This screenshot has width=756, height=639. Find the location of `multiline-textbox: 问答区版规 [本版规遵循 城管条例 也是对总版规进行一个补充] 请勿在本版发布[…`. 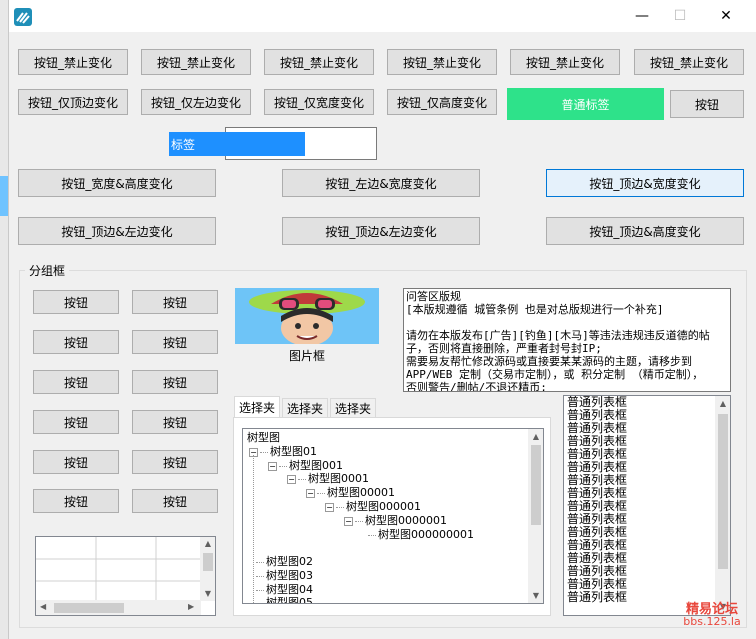

multiline-textbox: 问答区版规 [本版规遵循 城管条例 也是对总版规进行一个补充] 请勿在本版发布[… is located at coordinates (567, 340).